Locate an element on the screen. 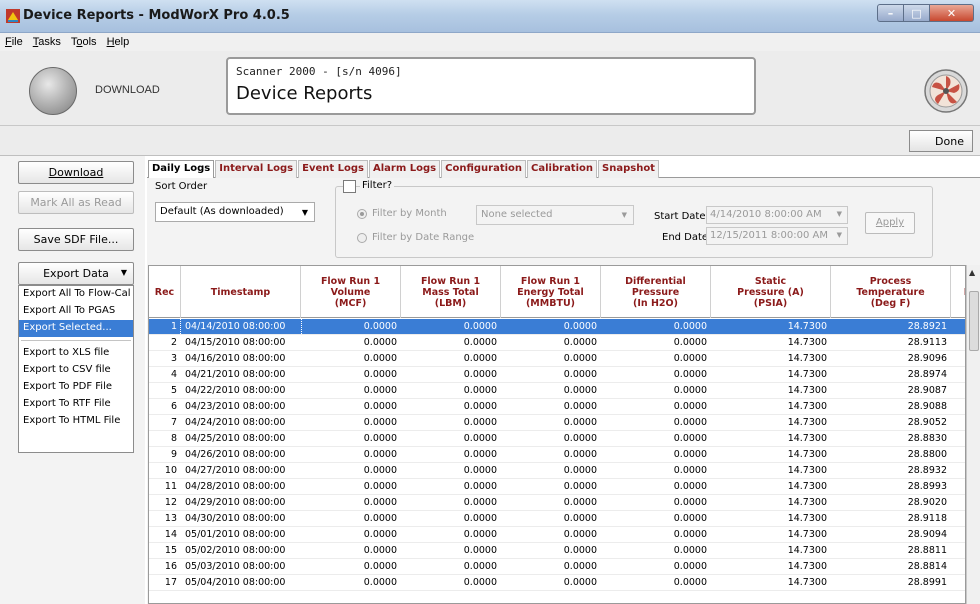 The height and width of the screenshot is (604, 980). tab-calibration: Calibration is located at coordinates (562, 169).